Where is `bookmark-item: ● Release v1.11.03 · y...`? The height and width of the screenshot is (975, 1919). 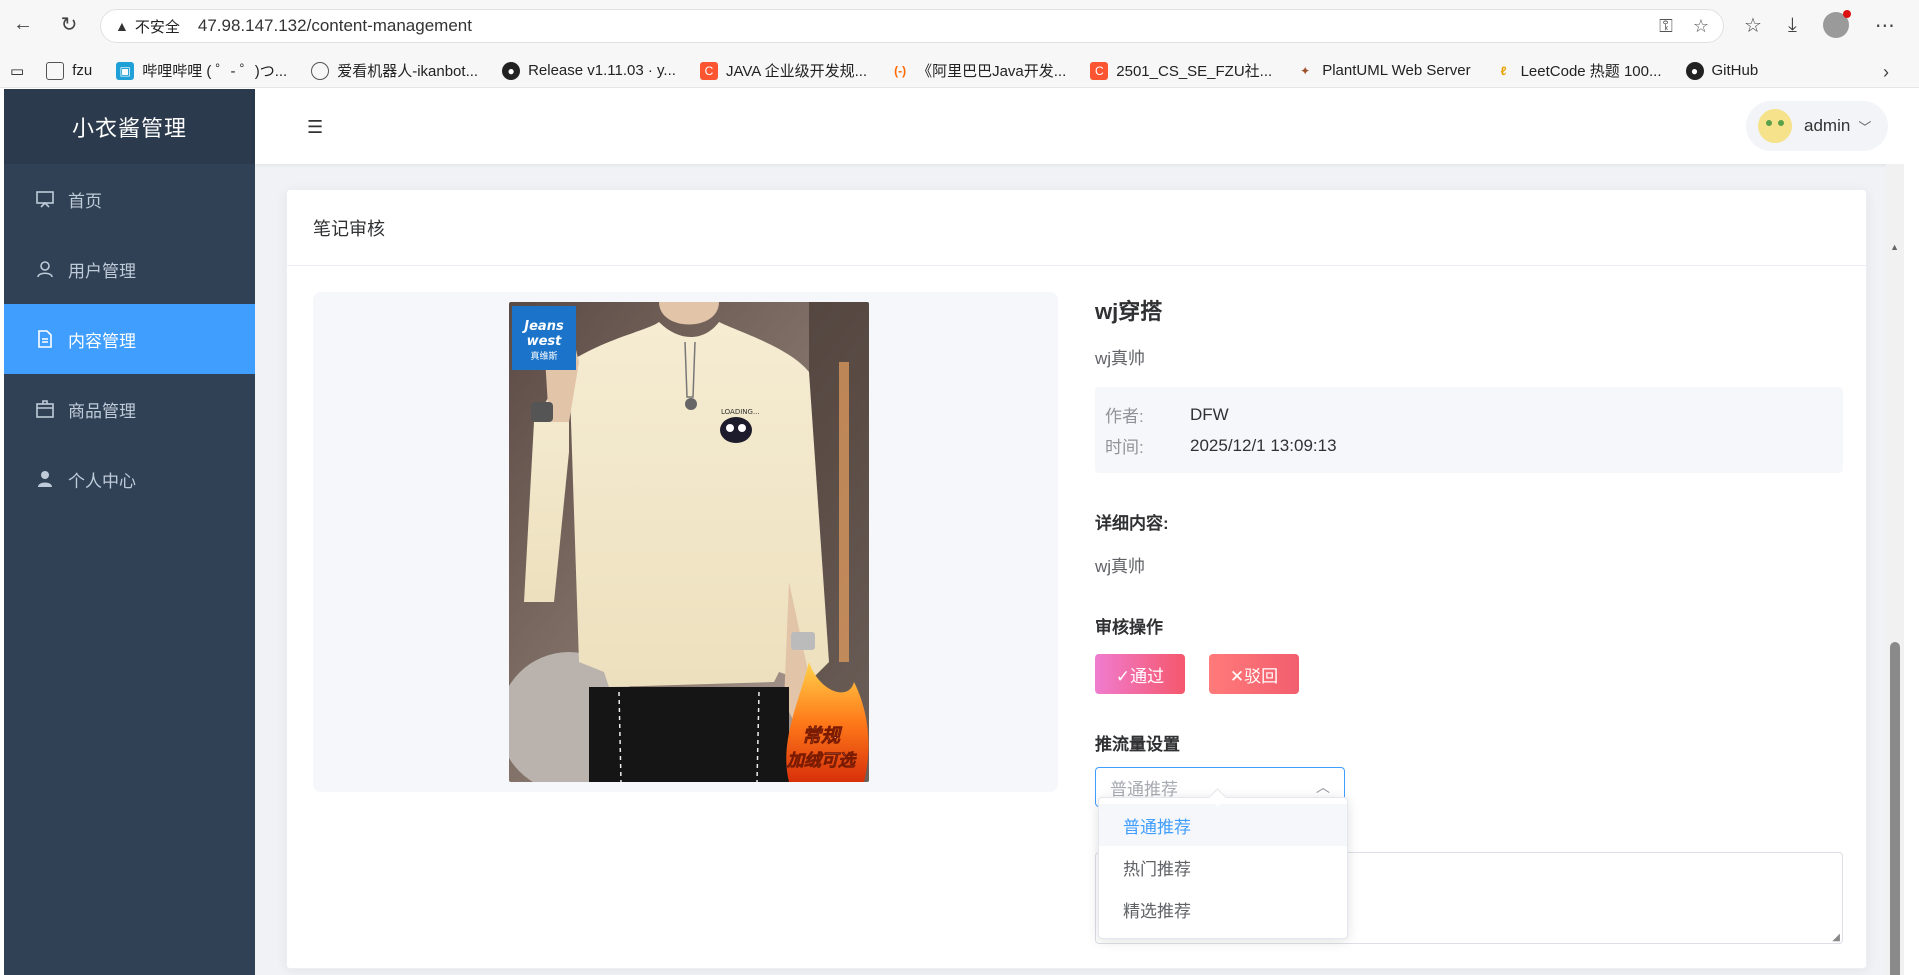 bookmark-item: ● Release v1.11.03 · y... is located at coordinates (589, 71).